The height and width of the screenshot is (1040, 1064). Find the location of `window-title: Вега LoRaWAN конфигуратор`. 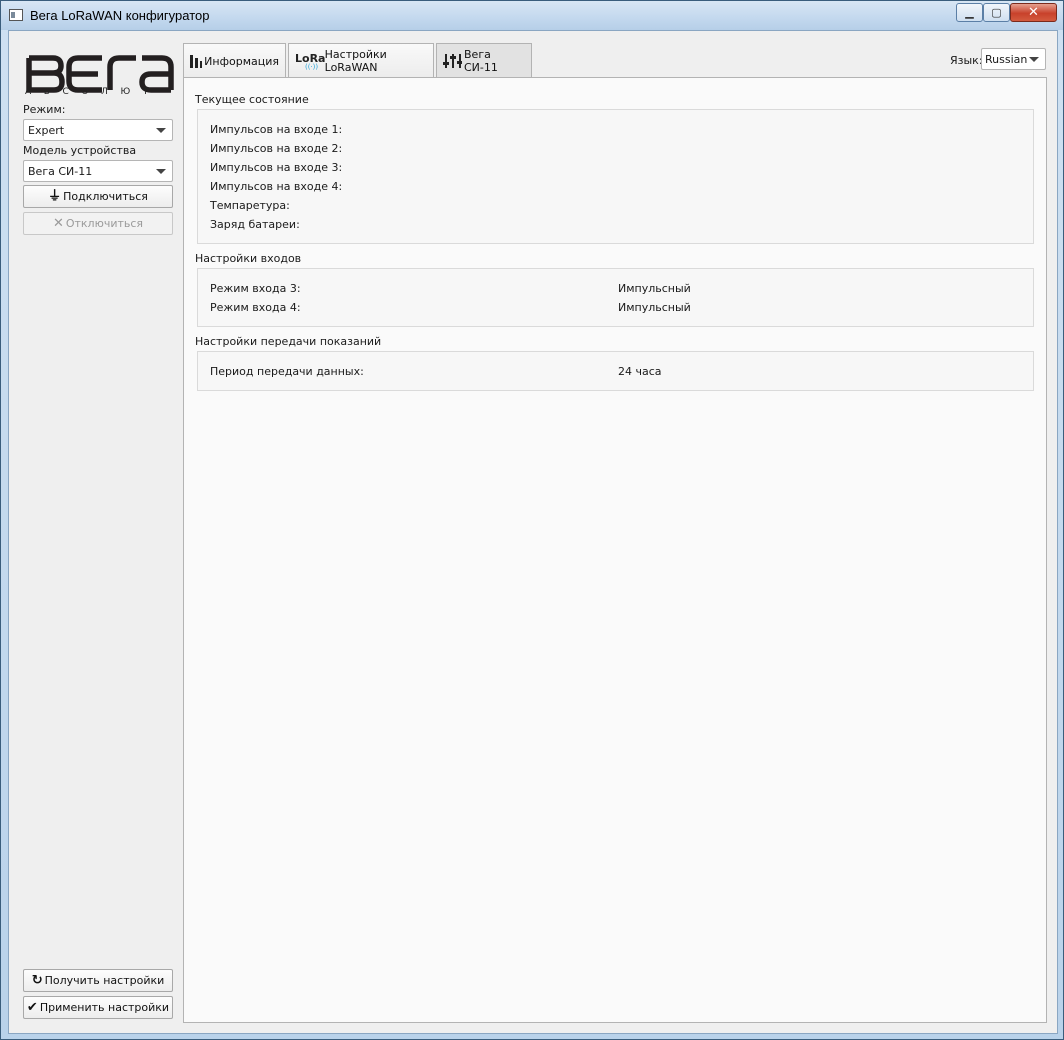

window-title: Вега LoRaWAN конфигуратор is located at coordinates (120, 15).